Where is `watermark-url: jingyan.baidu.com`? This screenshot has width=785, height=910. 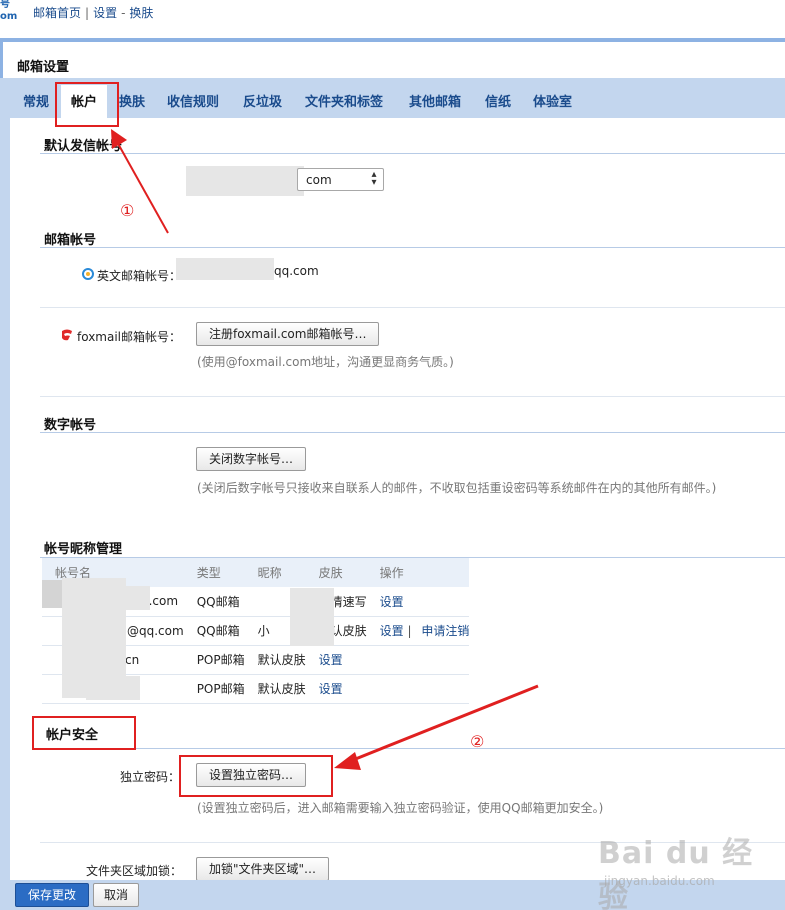 watermark-url: jingyan.baidu.com is located at coordinates (659, 881).